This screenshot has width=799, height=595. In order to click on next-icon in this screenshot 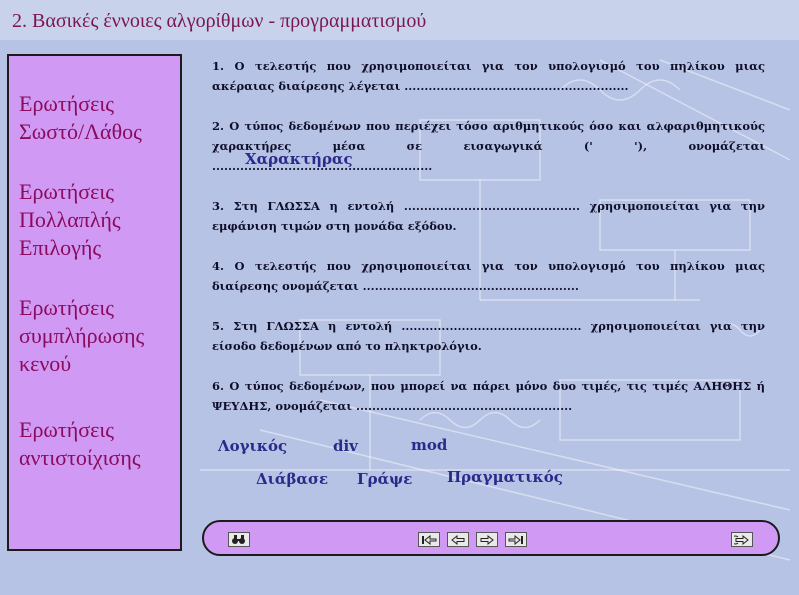, I will do `click(487, 539)`.